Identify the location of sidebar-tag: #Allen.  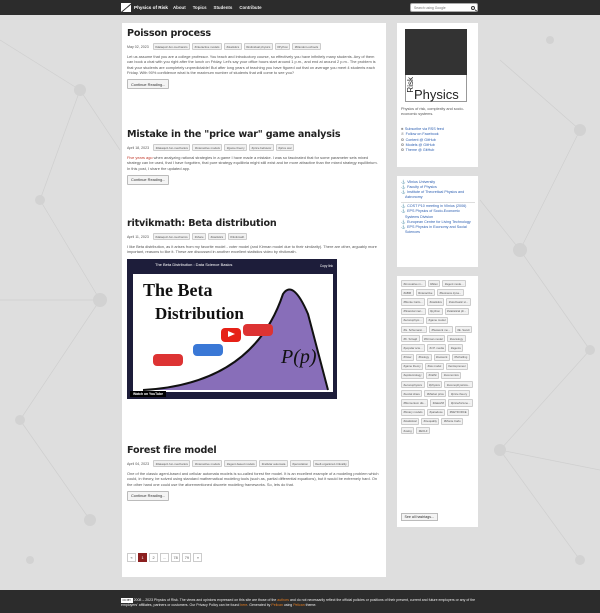
(434, 284).